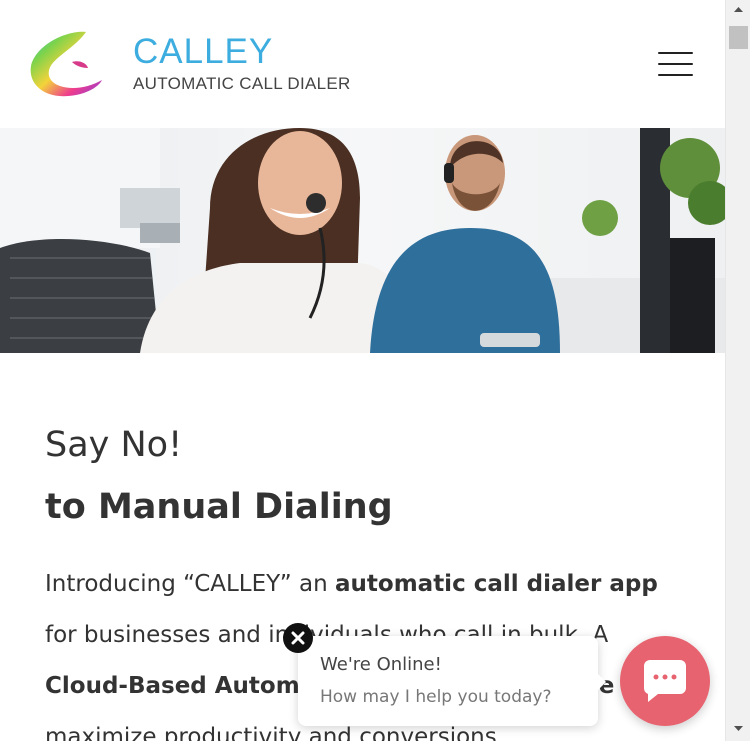  Describe the element at coordinates (496, 584) in the screenshot. I see `intro-bold-1: automatic call dialer app` at that location.